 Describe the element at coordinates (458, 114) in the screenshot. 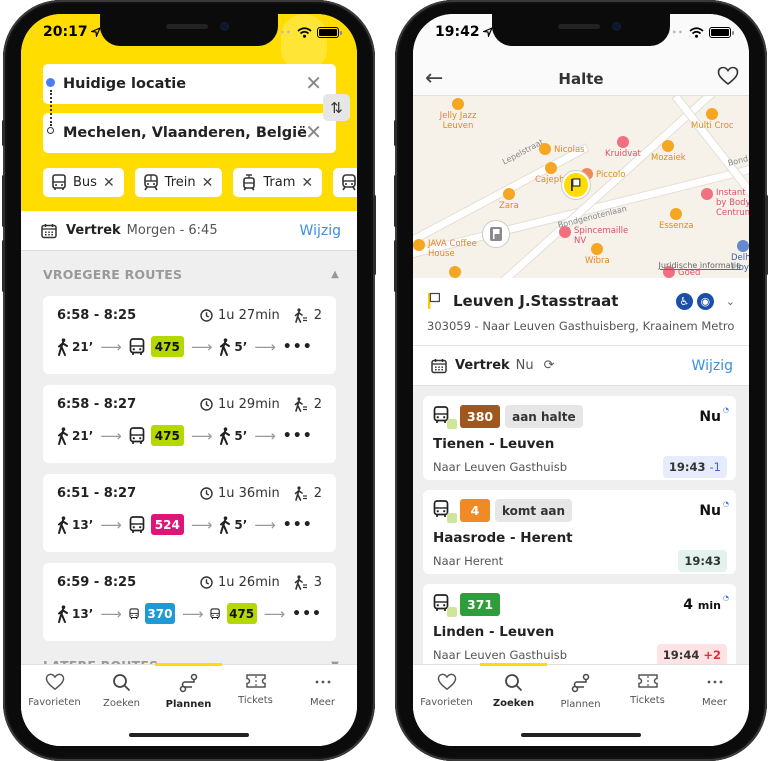

I see `map-poi: Jelly Jazz Leuven` at that location.